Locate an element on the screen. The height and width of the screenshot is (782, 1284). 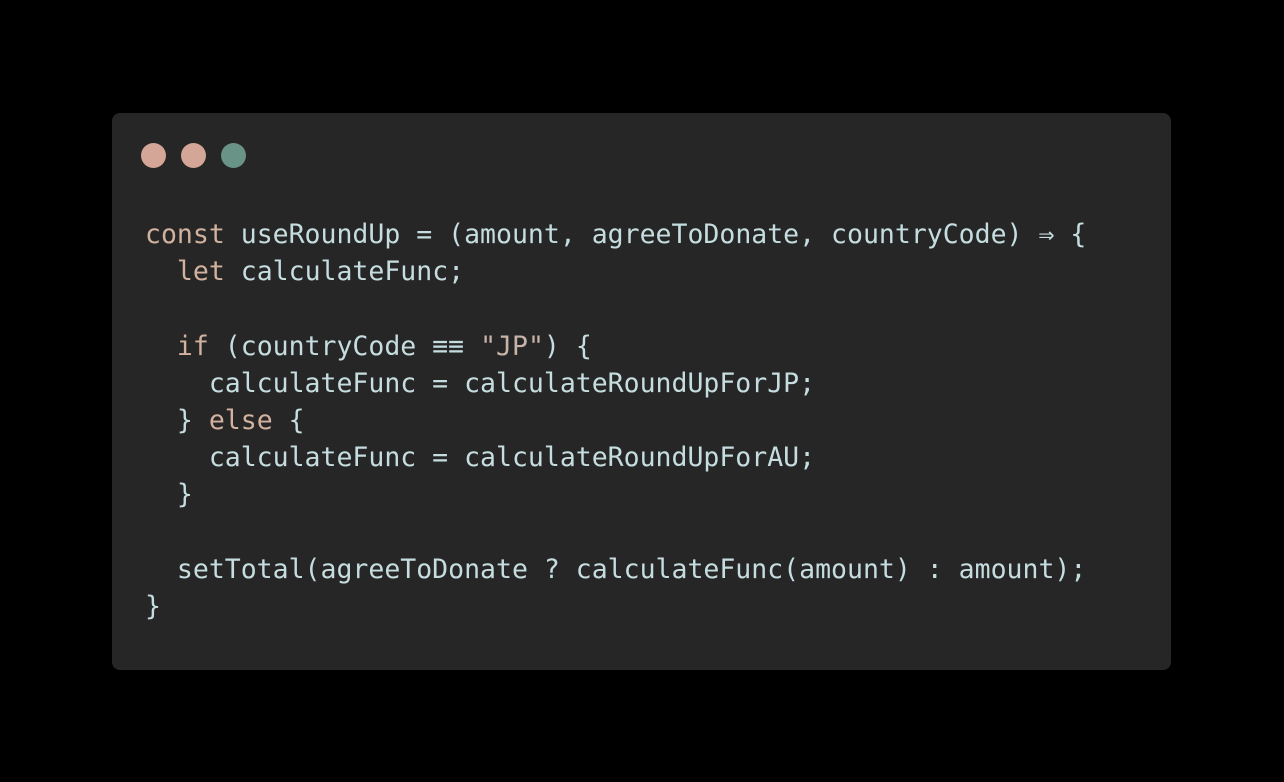
code-token: calculateFunc; is located at coordinates (344, 272).